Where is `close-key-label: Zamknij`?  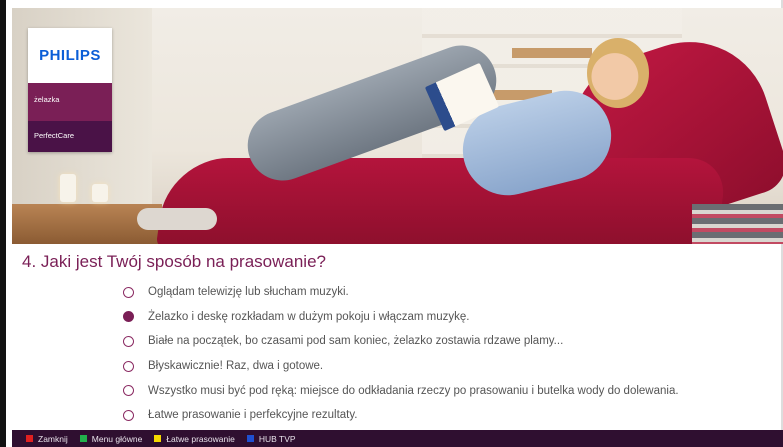
close-key-label: Zamknij is located at coordinates (53, 438).